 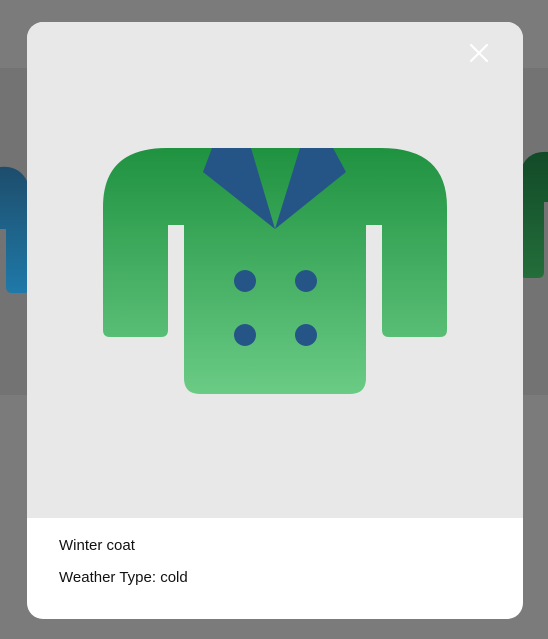 I want to click on coat-body, so click(x=275, y=271).